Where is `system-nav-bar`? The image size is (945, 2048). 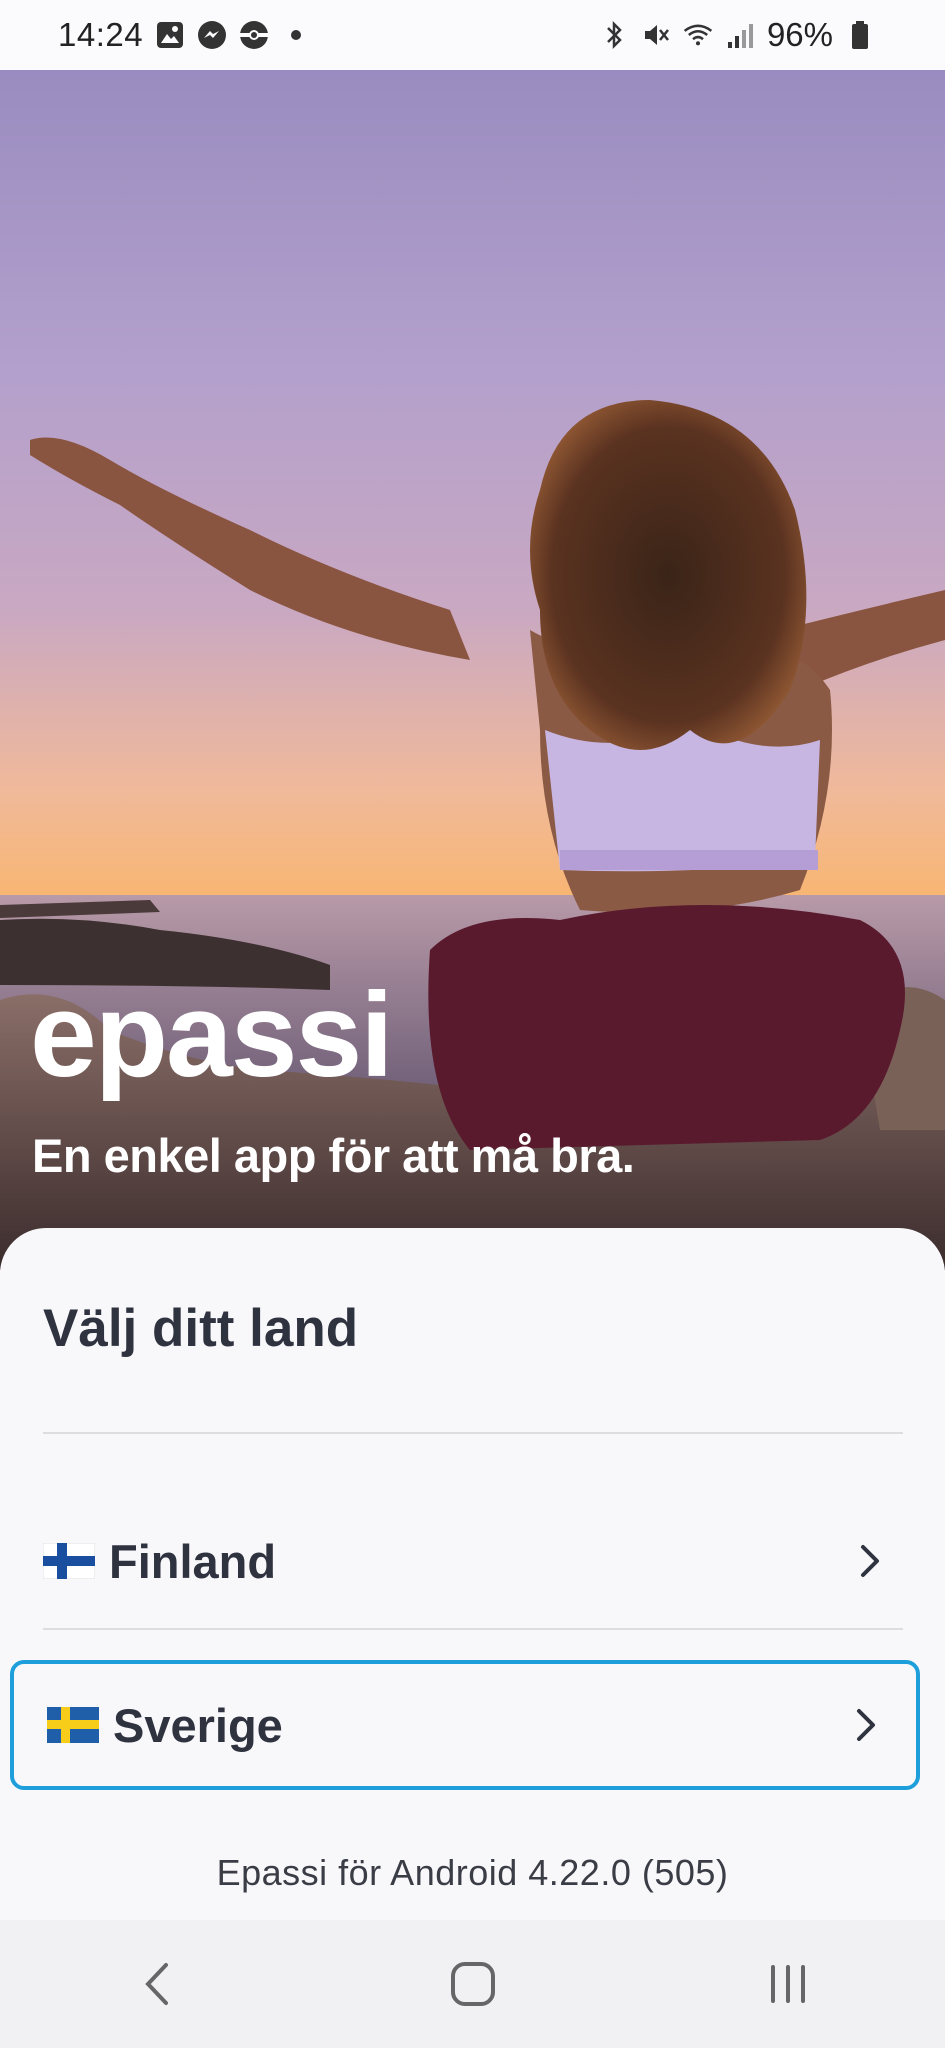
system-nav-bar is located at coordinates (472, 1984).